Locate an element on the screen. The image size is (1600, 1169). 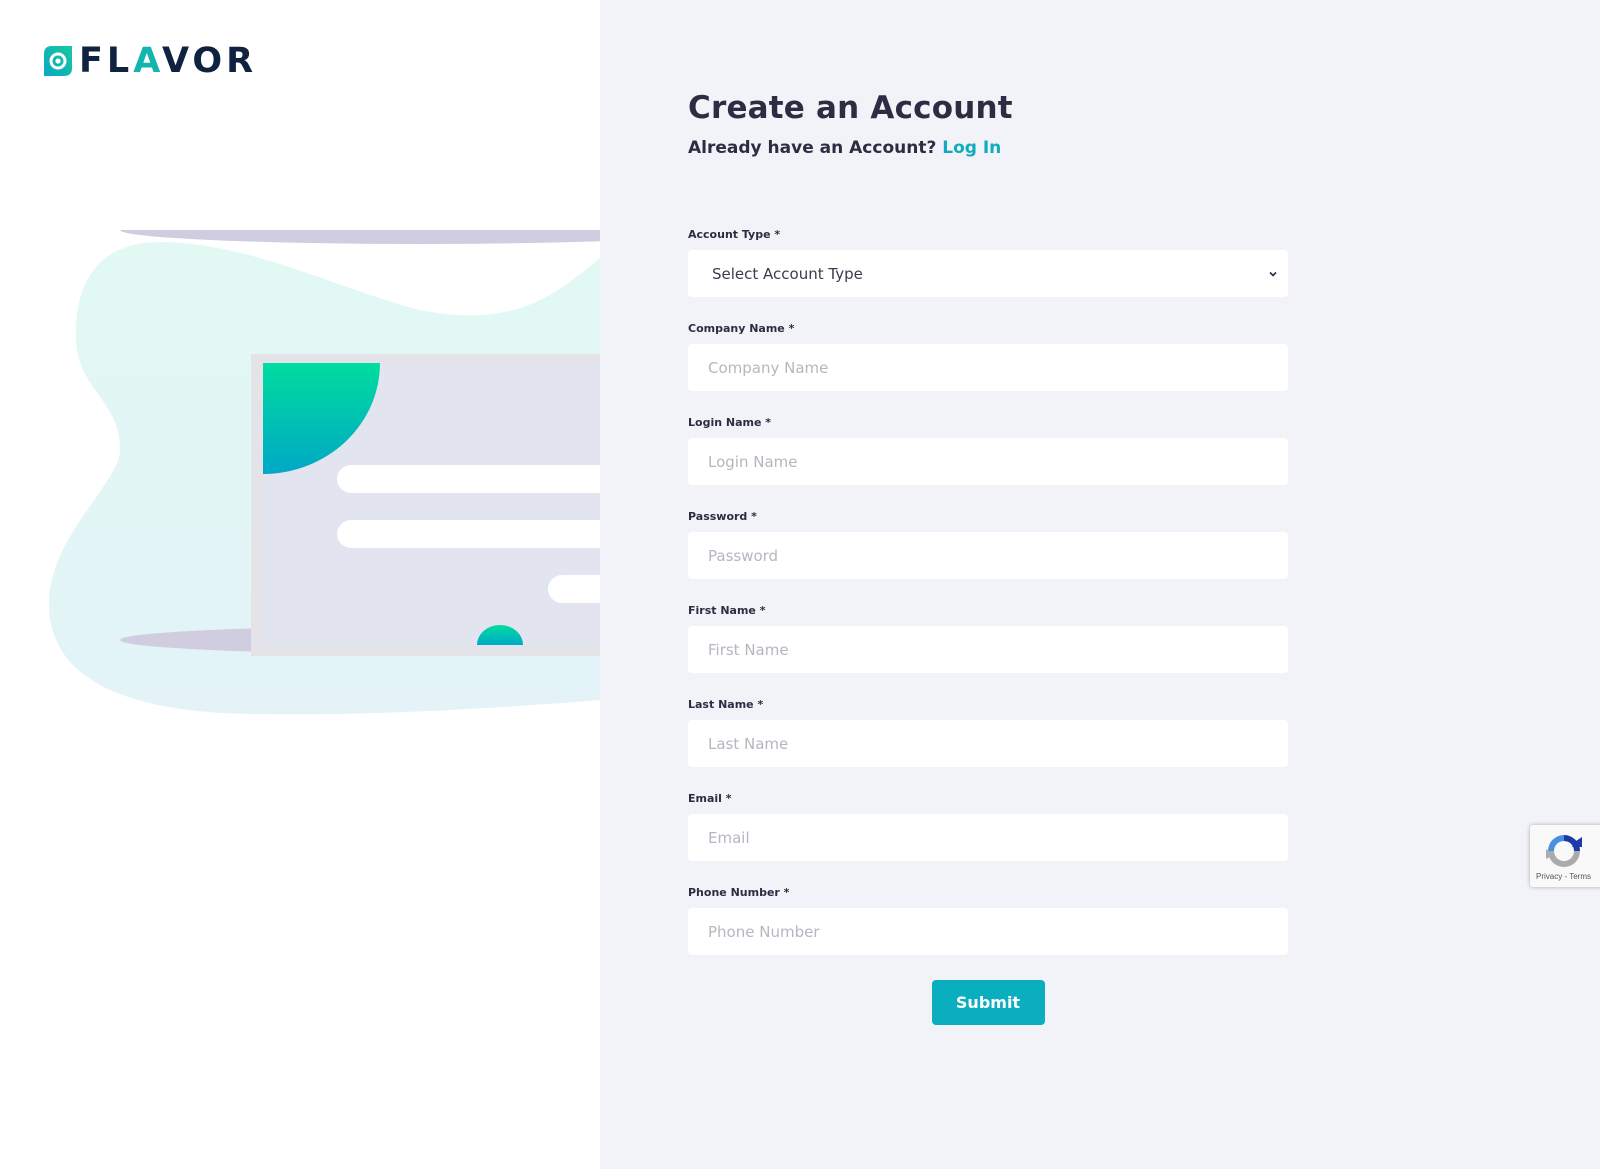
brand-logo: FLAVOR is located at coordinates (151, 61).